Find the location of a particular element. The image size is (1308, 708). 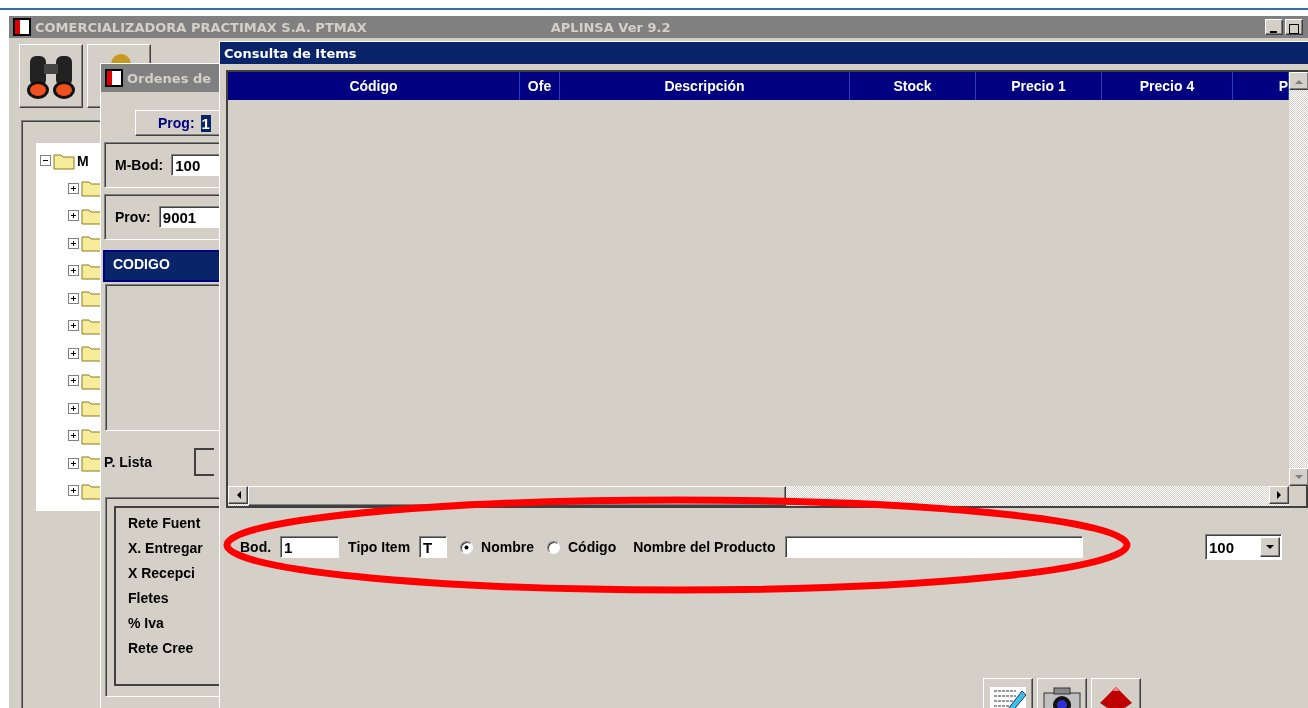

minimize-button is located at coordinates (1274, 27).